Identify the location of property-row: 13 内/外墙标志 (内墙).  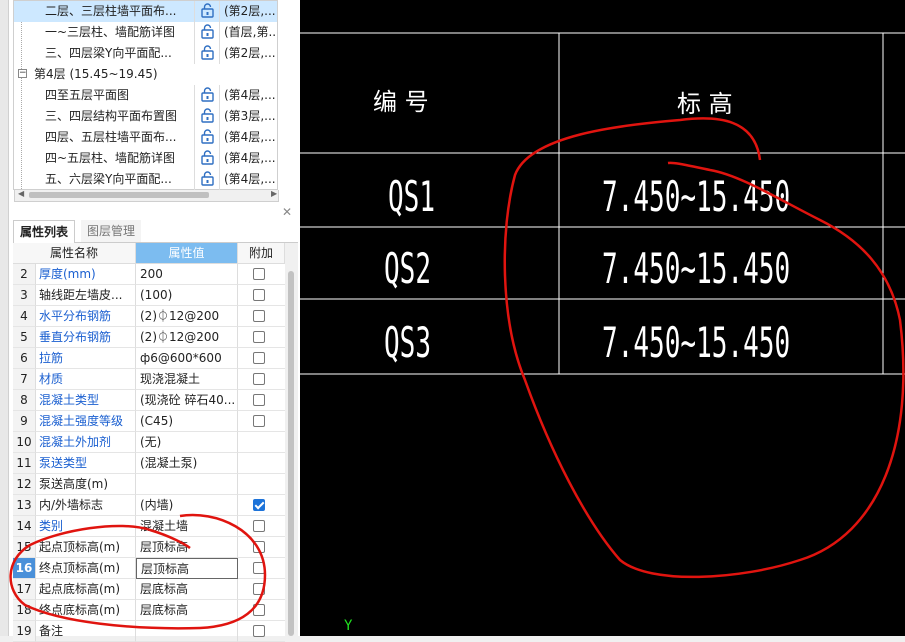
(149, 505).